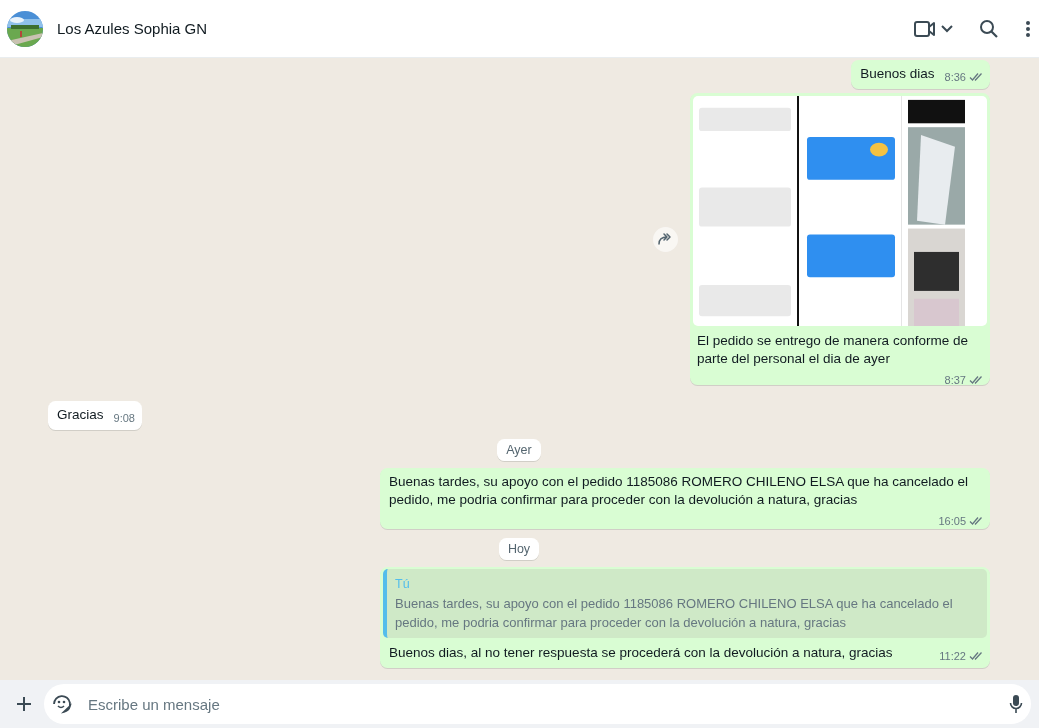  What do you see at coordinates (537, 704) in the screenshot?
I see `message-field: Escribe un mensaje` at bounding box center [537, 704].